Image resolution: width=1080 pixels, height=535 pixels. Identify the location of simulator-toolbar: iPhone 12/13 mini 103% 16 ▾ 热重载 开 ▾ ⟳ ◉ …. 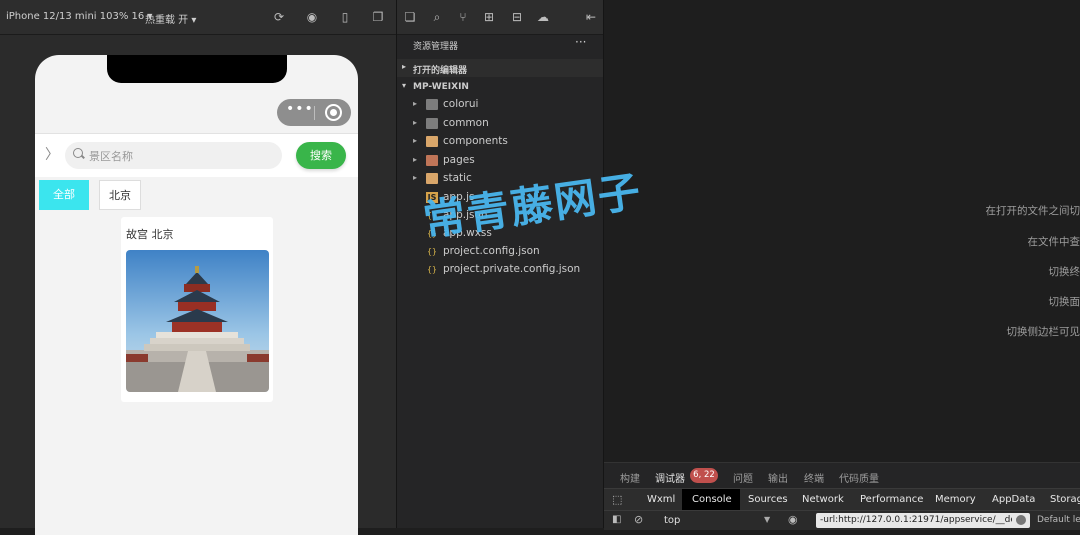
(198, 17).